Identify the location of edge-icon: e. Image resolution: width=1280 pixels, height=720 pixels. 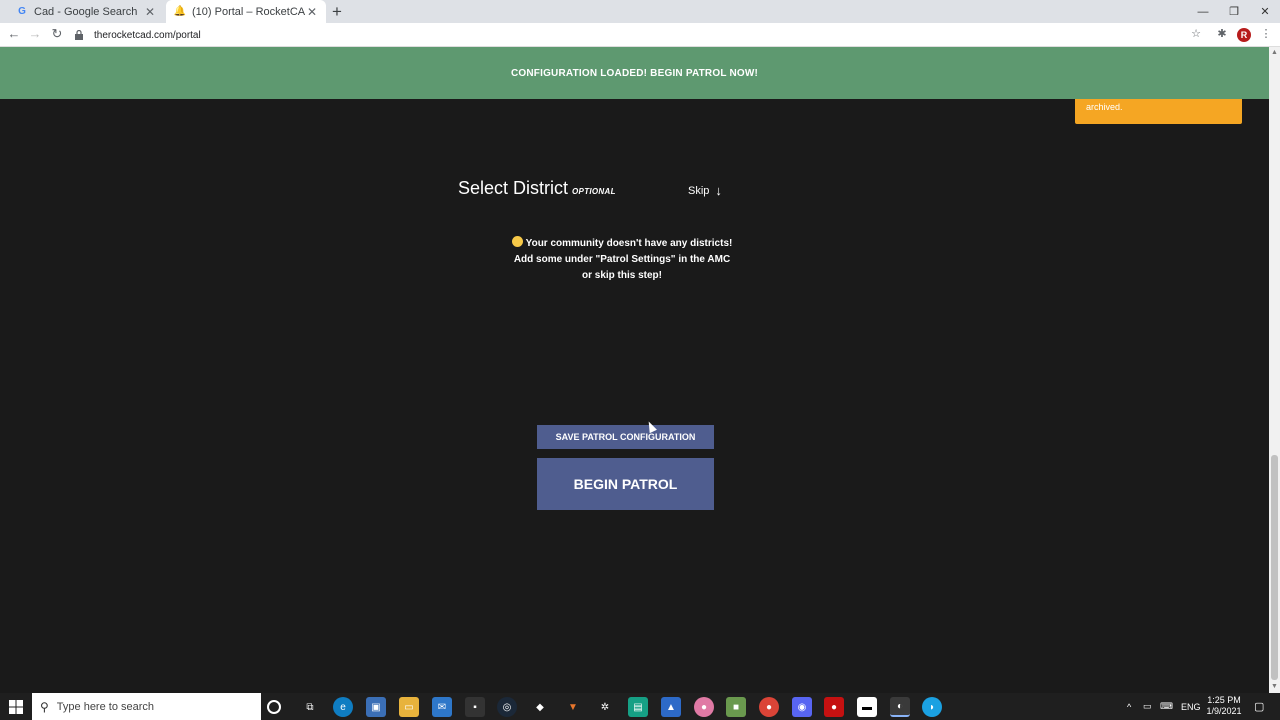
(343, 707).